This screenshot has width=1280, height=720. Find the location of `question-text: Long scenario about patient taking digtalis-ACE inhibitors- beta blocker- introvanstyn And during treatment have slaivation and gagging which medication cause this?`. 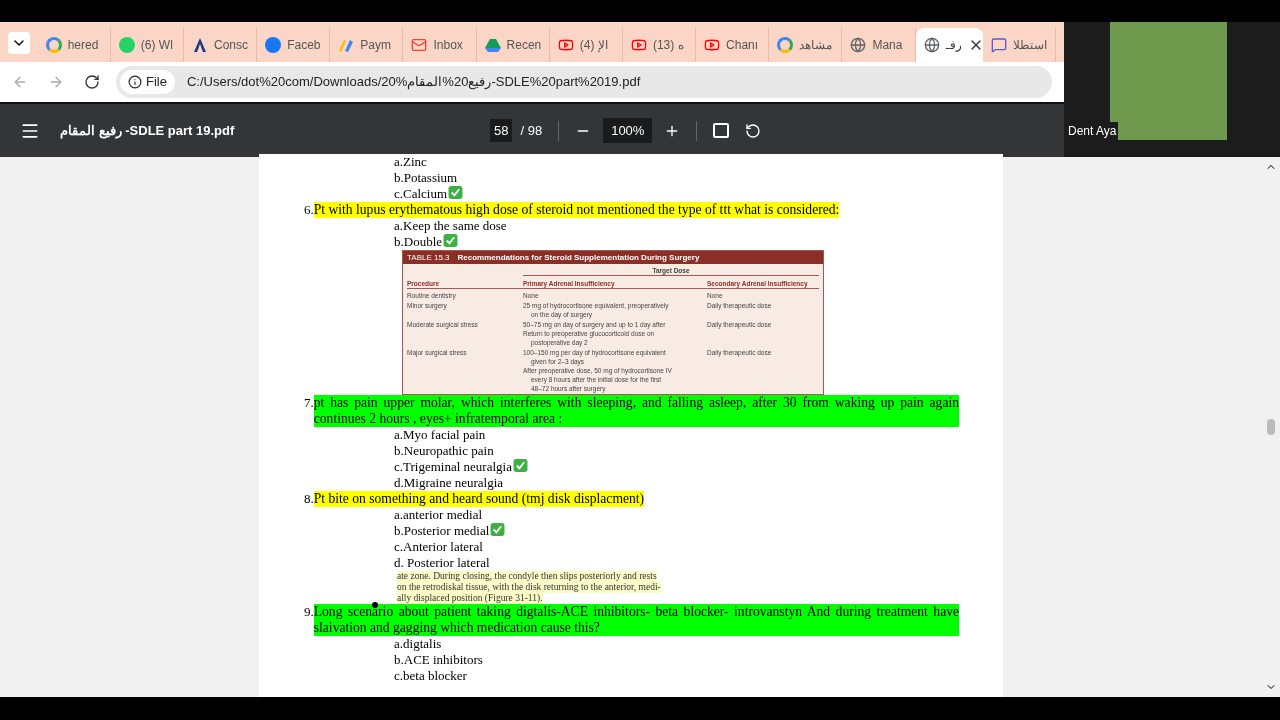

question-text: Long scenario about patient taking digtalis-ACE inhibitors- beta blocker- introvanstyn And during treatment have slaivation and gagging which medication cause this? is located at coordinates (636, 620).